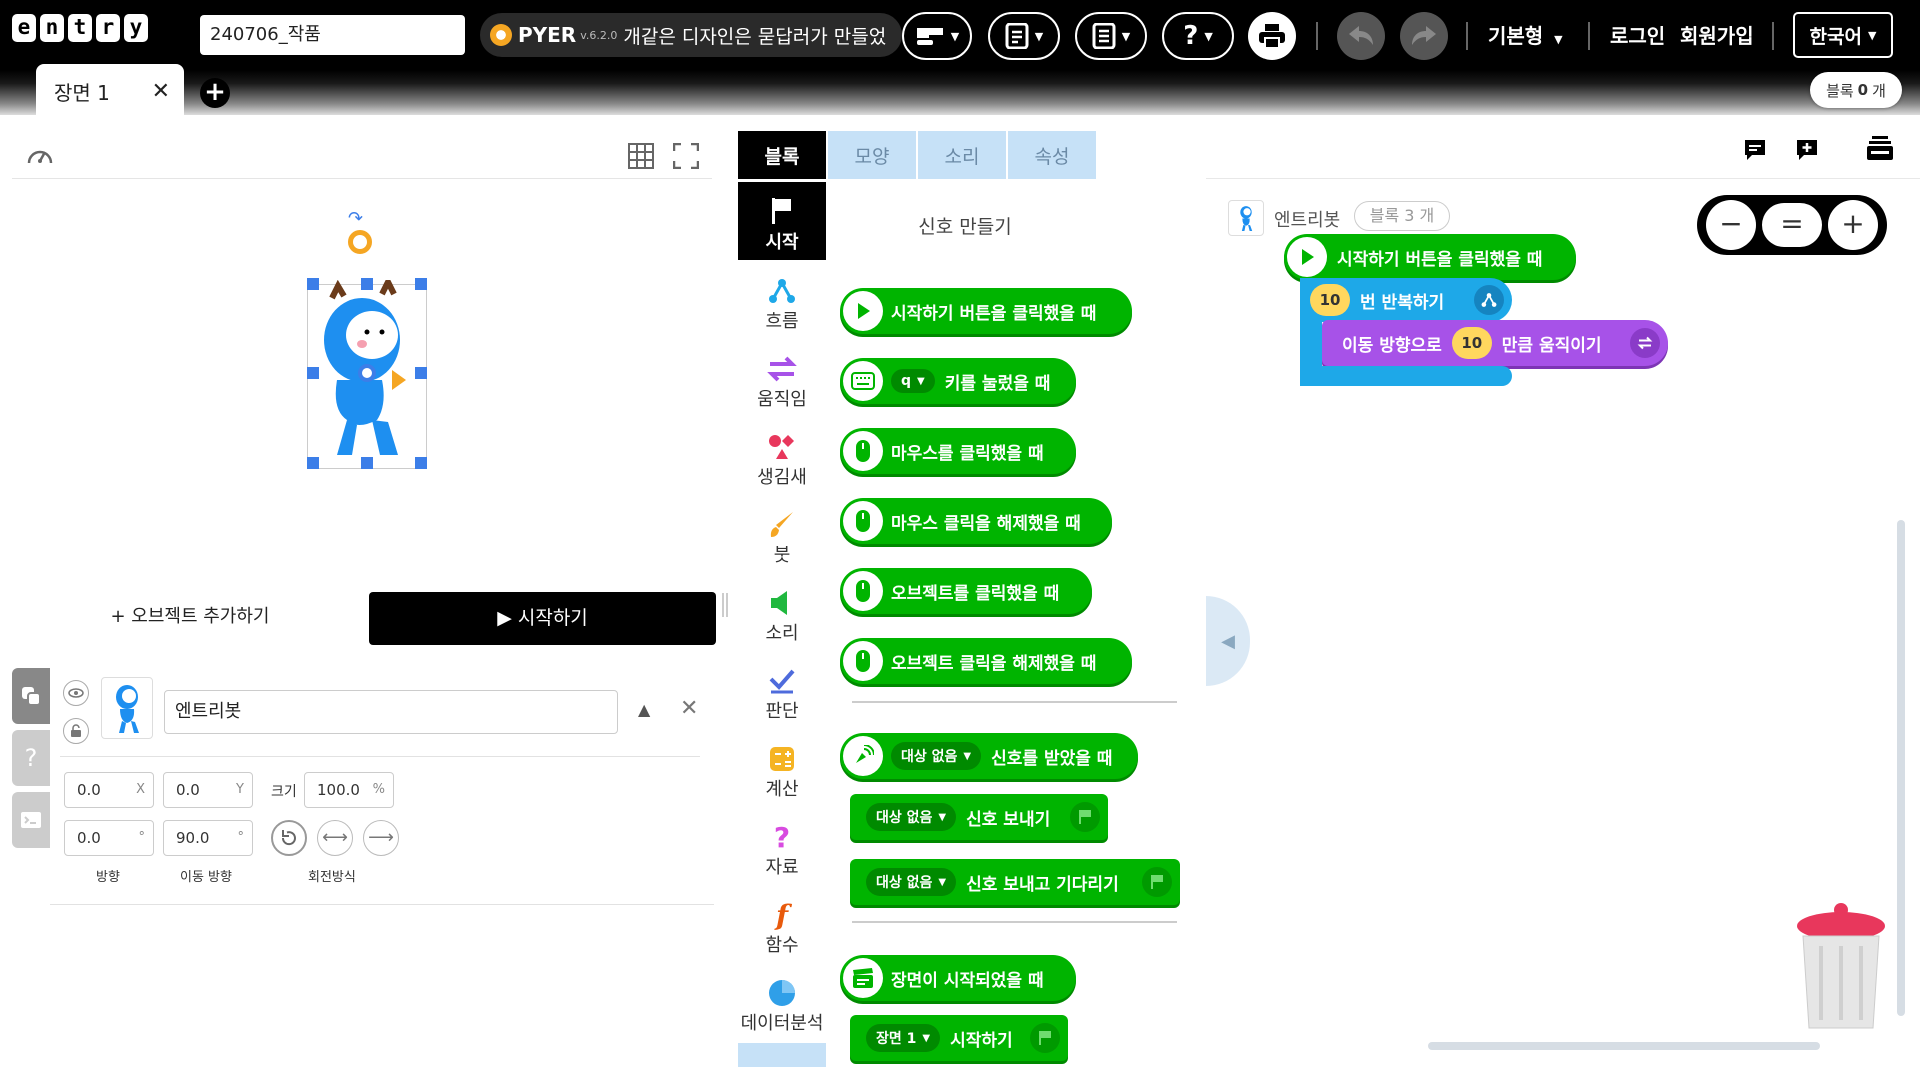 Image resolution: width=1920 pixels, height=1080 pixels. Describe the element at coordinates (903, 1038) in the screenshot. I see `scene-dropdown: 장면 1 ▼` at that location.